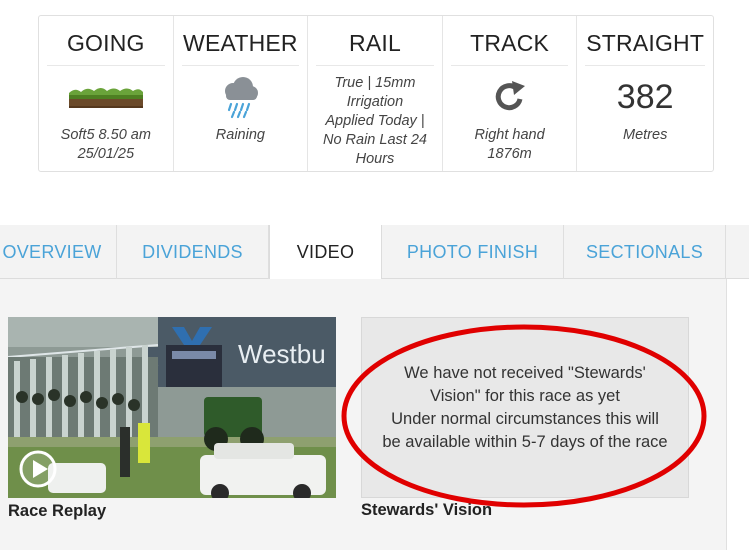  I want to click on tab-dividends: DIVIDENDS, so click(193, 252).